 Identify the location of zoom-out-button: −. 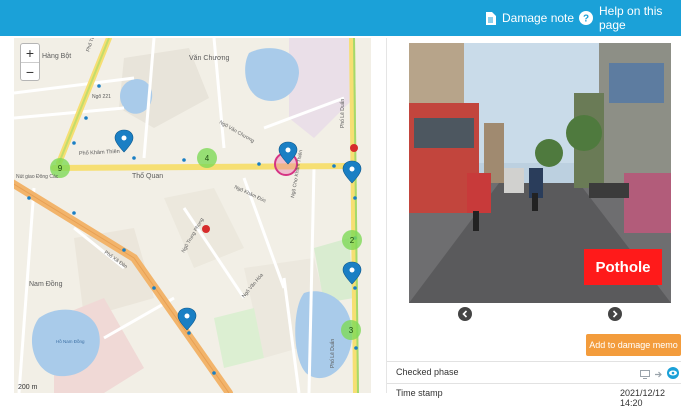
(30, 71).